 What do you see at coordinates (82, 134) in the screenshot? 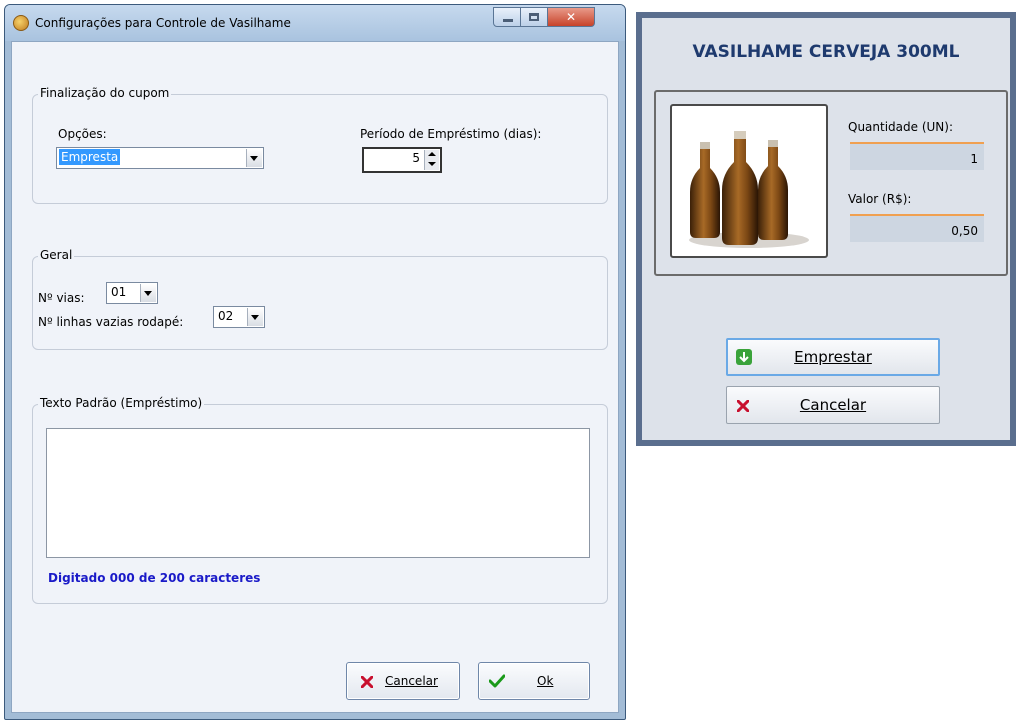
I see `opcoes-label: Opções:` at bounding box center [82, 134].